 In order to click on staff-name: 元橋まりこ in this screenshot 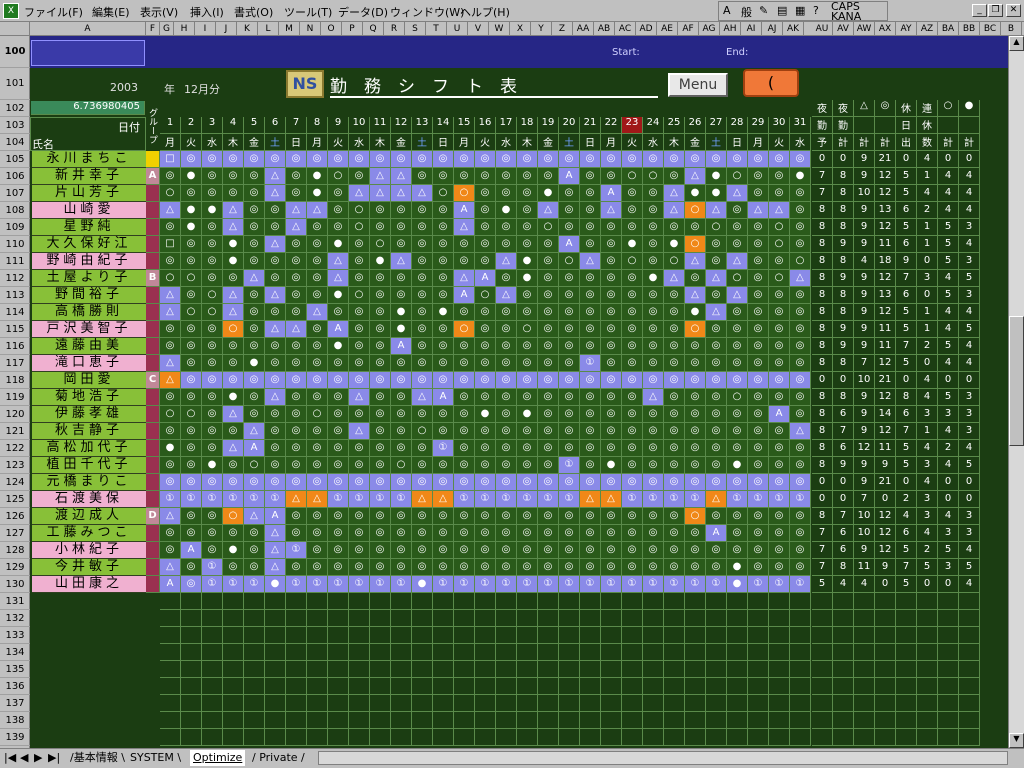, I will do `click(89, 482)`.